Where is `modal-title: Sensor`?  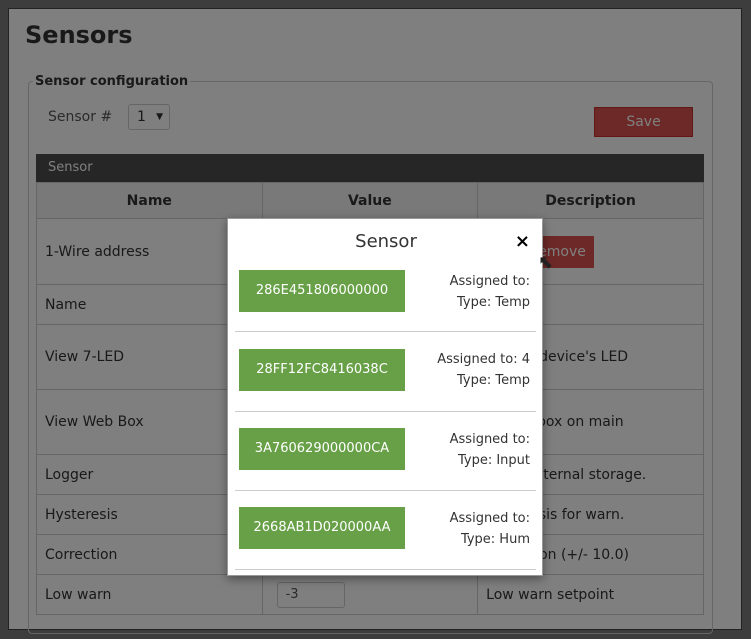
modal-title: Sensor is located at coordinates (386, 241).